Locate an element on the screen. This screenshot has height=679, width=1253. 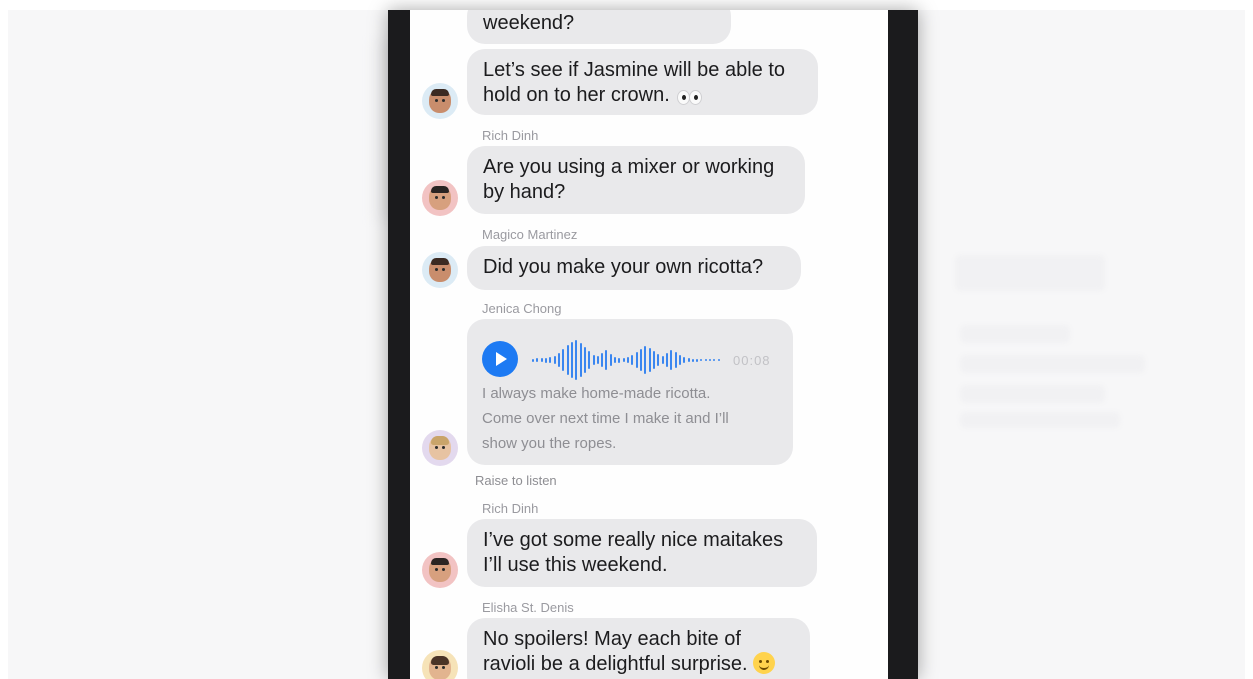
message-bubble: Did you make your own ricotta? is located at coordinates (634, 268).